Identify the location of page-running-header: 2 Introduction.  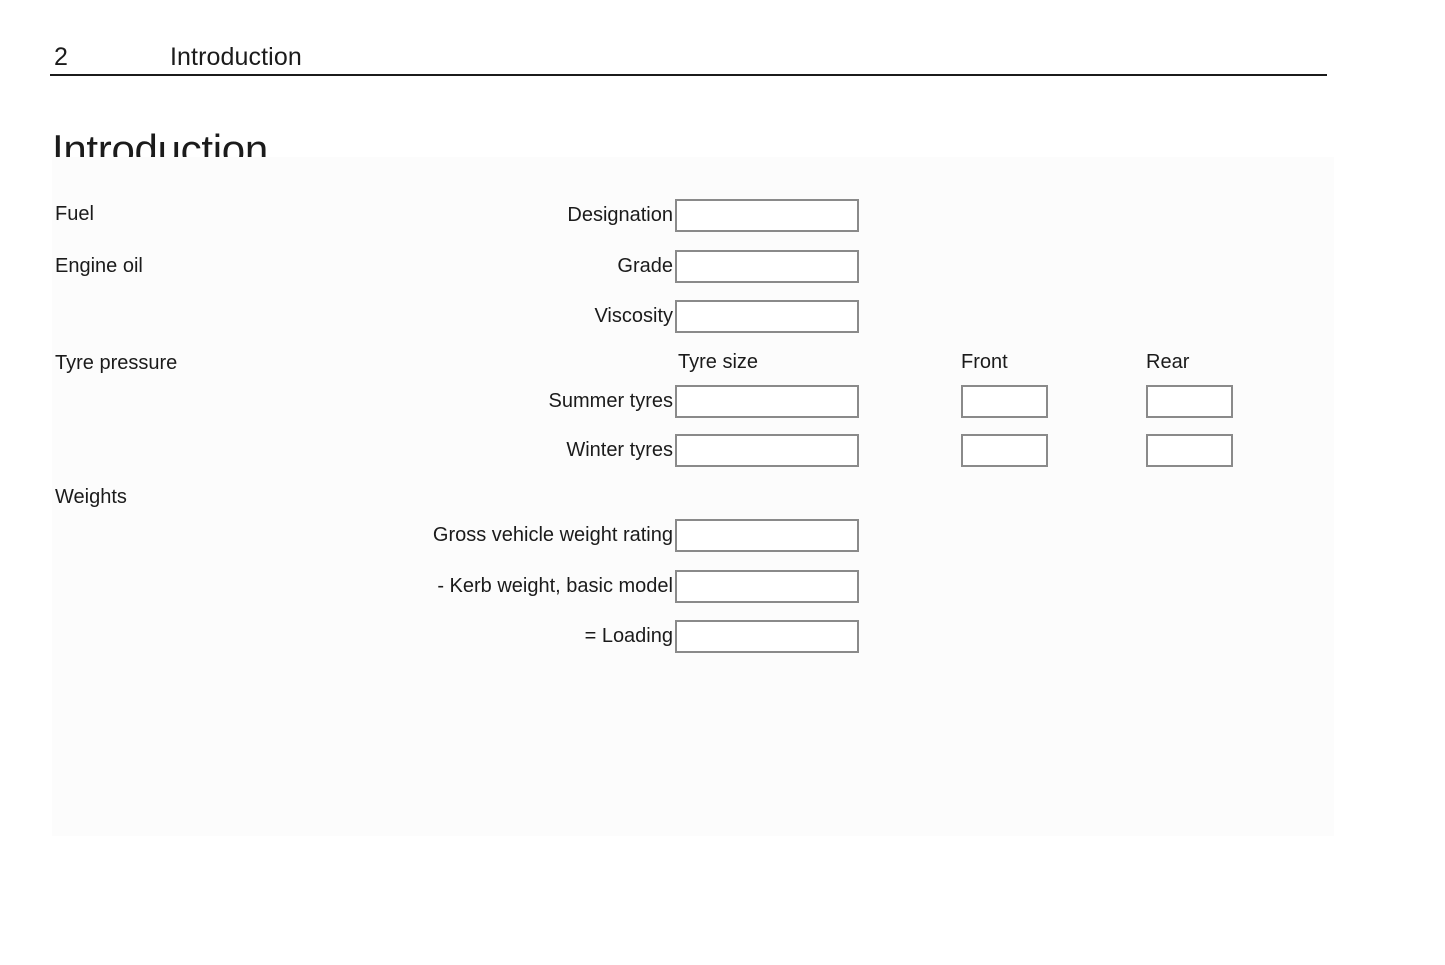
(688, 59).